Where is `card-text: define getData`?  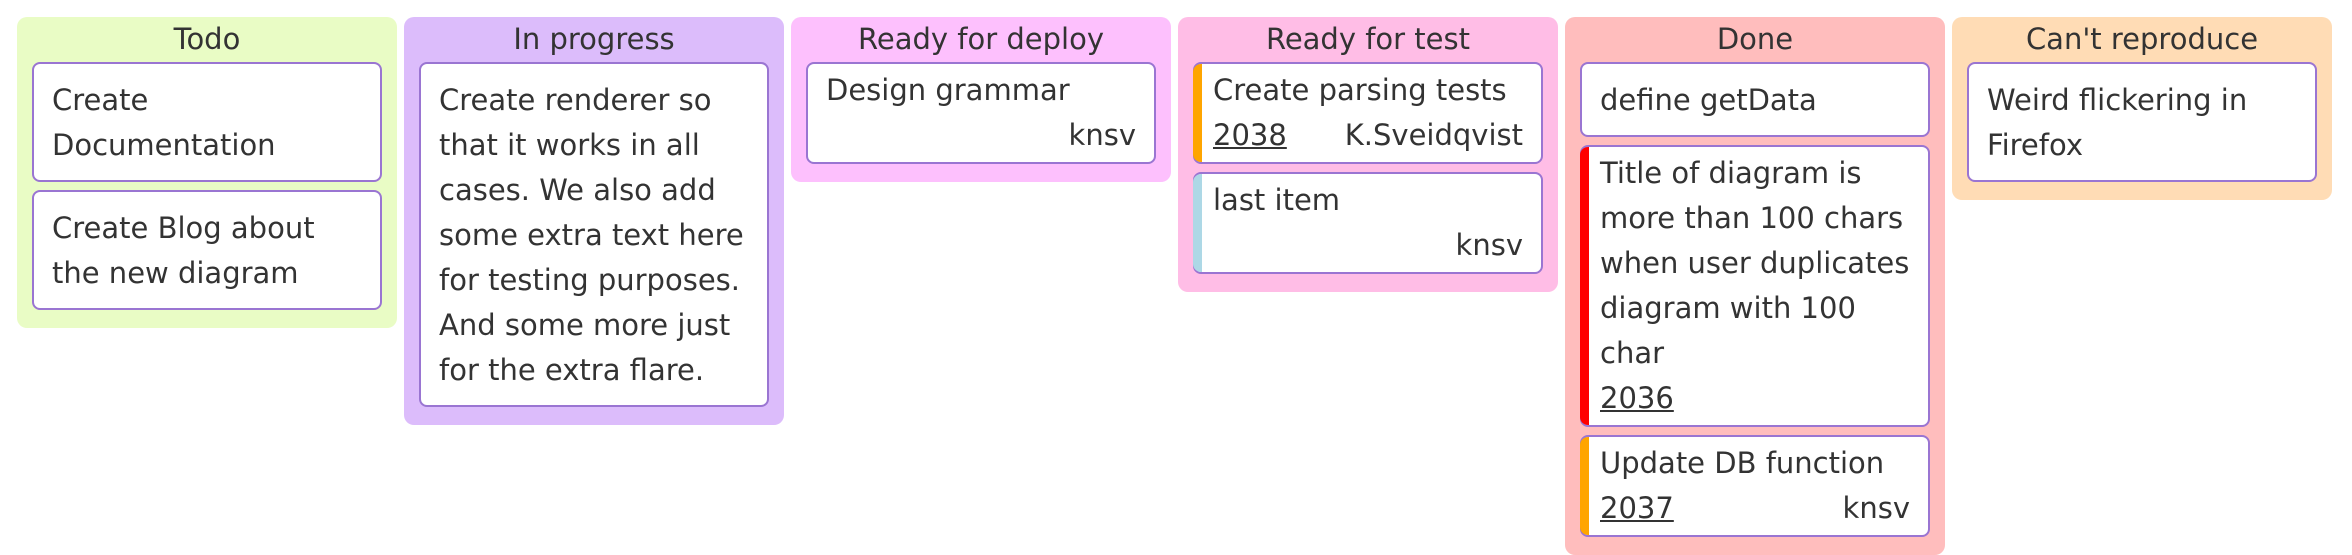
card-text: define getData is located at coordinates (1708, 100).